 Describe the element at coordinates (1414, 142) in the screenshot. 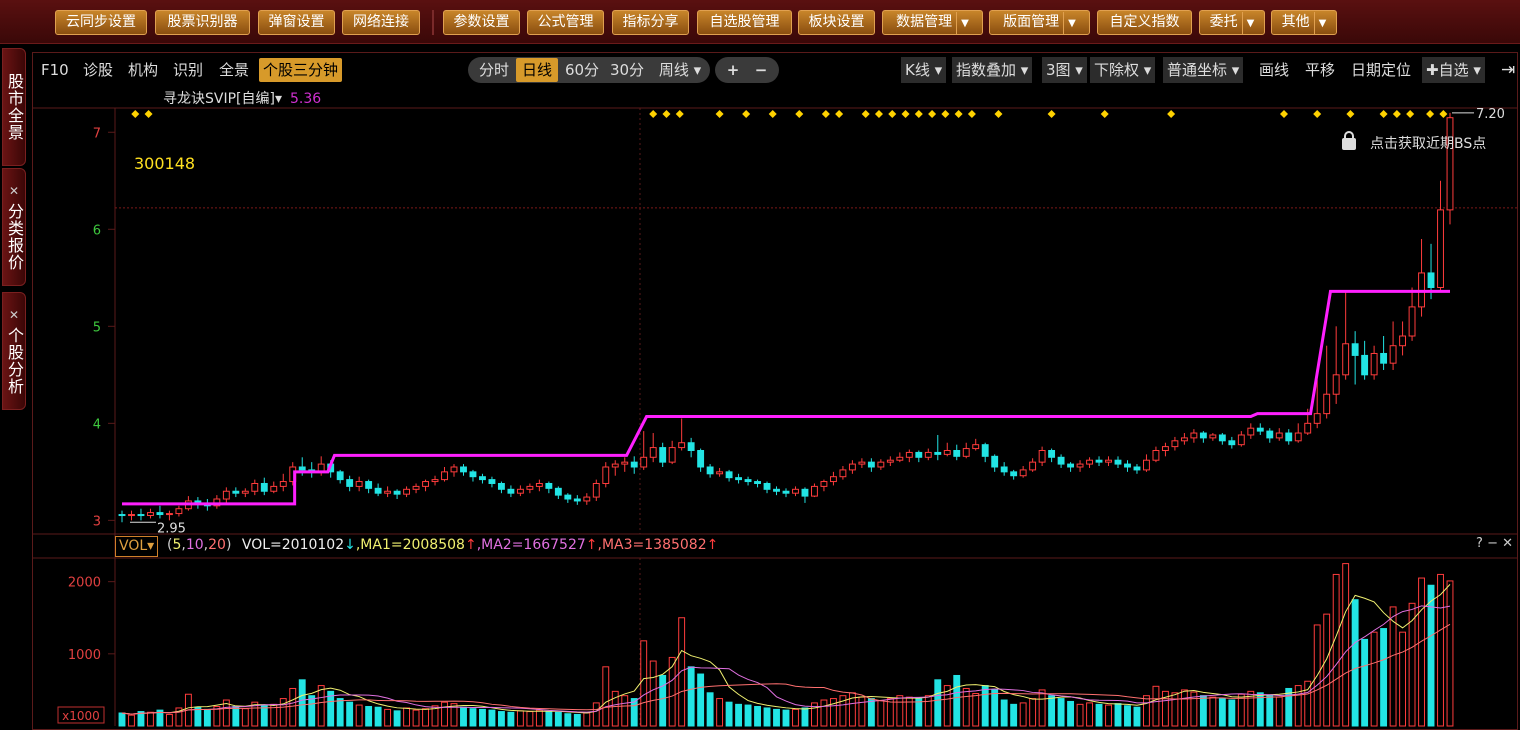

I see `bs-points-hint: 点击获取近期BS点` at that location.